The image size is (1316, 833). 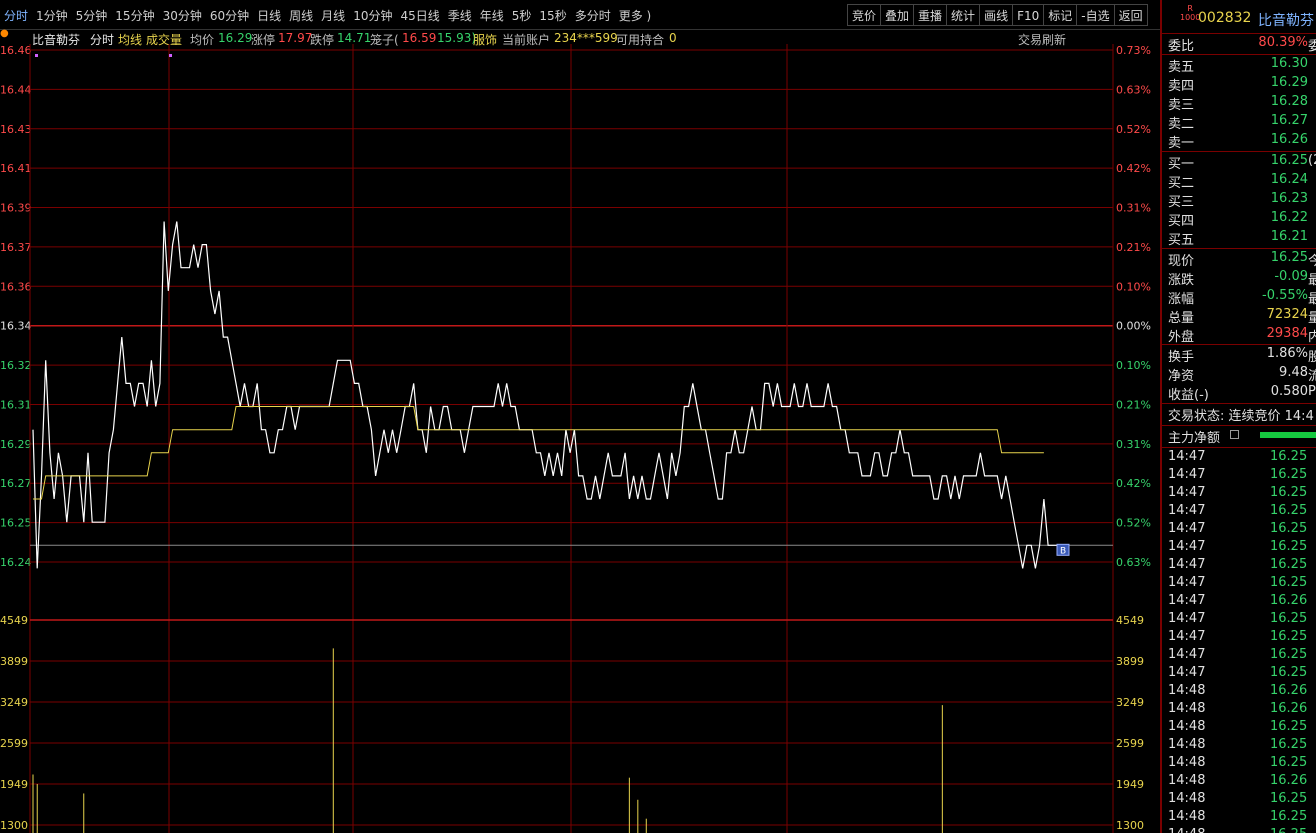 What do you see at coordinates (16, 523) in the screenshot?
I see `price-tick-label: 16.25` at bounding box center [16, 523].